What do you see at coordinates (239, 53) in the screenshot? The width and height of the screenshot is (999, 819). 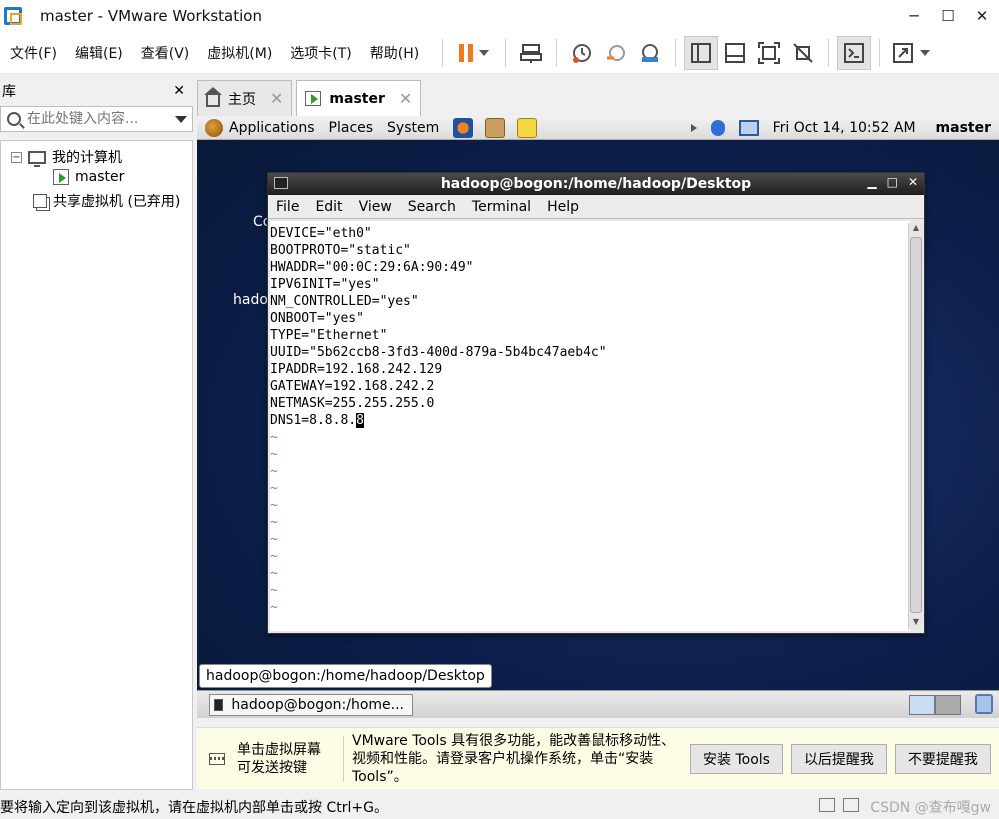 I see `menu-vm: 虚拟机(M)` at bounding box center [239, 53].